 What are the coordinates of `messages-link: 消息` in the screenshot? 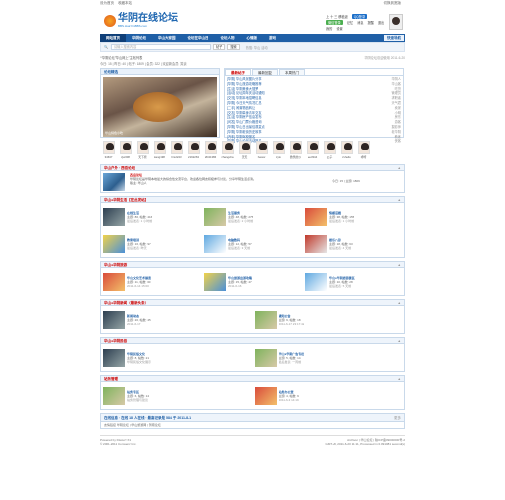 It's located at (360, 22).